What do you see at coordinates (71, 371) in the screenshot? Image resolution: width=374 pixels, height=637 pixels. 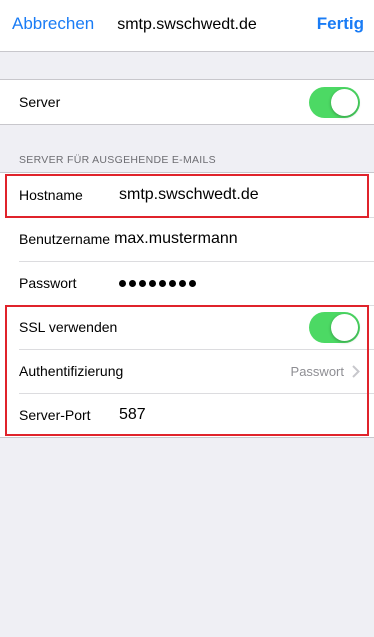 I see `auth-label: Authentifizierung` at bounding box center [71, 371].